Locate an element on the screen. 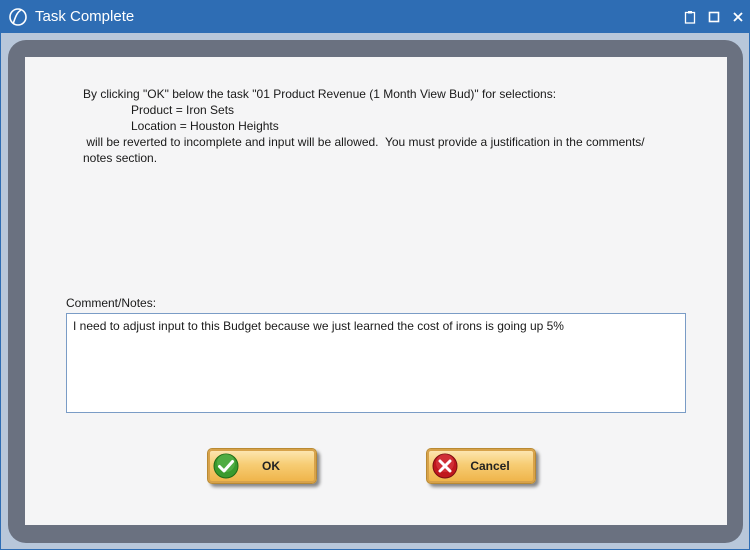  message-product: Product = Iron Sets is located at coordinates (183, 110).